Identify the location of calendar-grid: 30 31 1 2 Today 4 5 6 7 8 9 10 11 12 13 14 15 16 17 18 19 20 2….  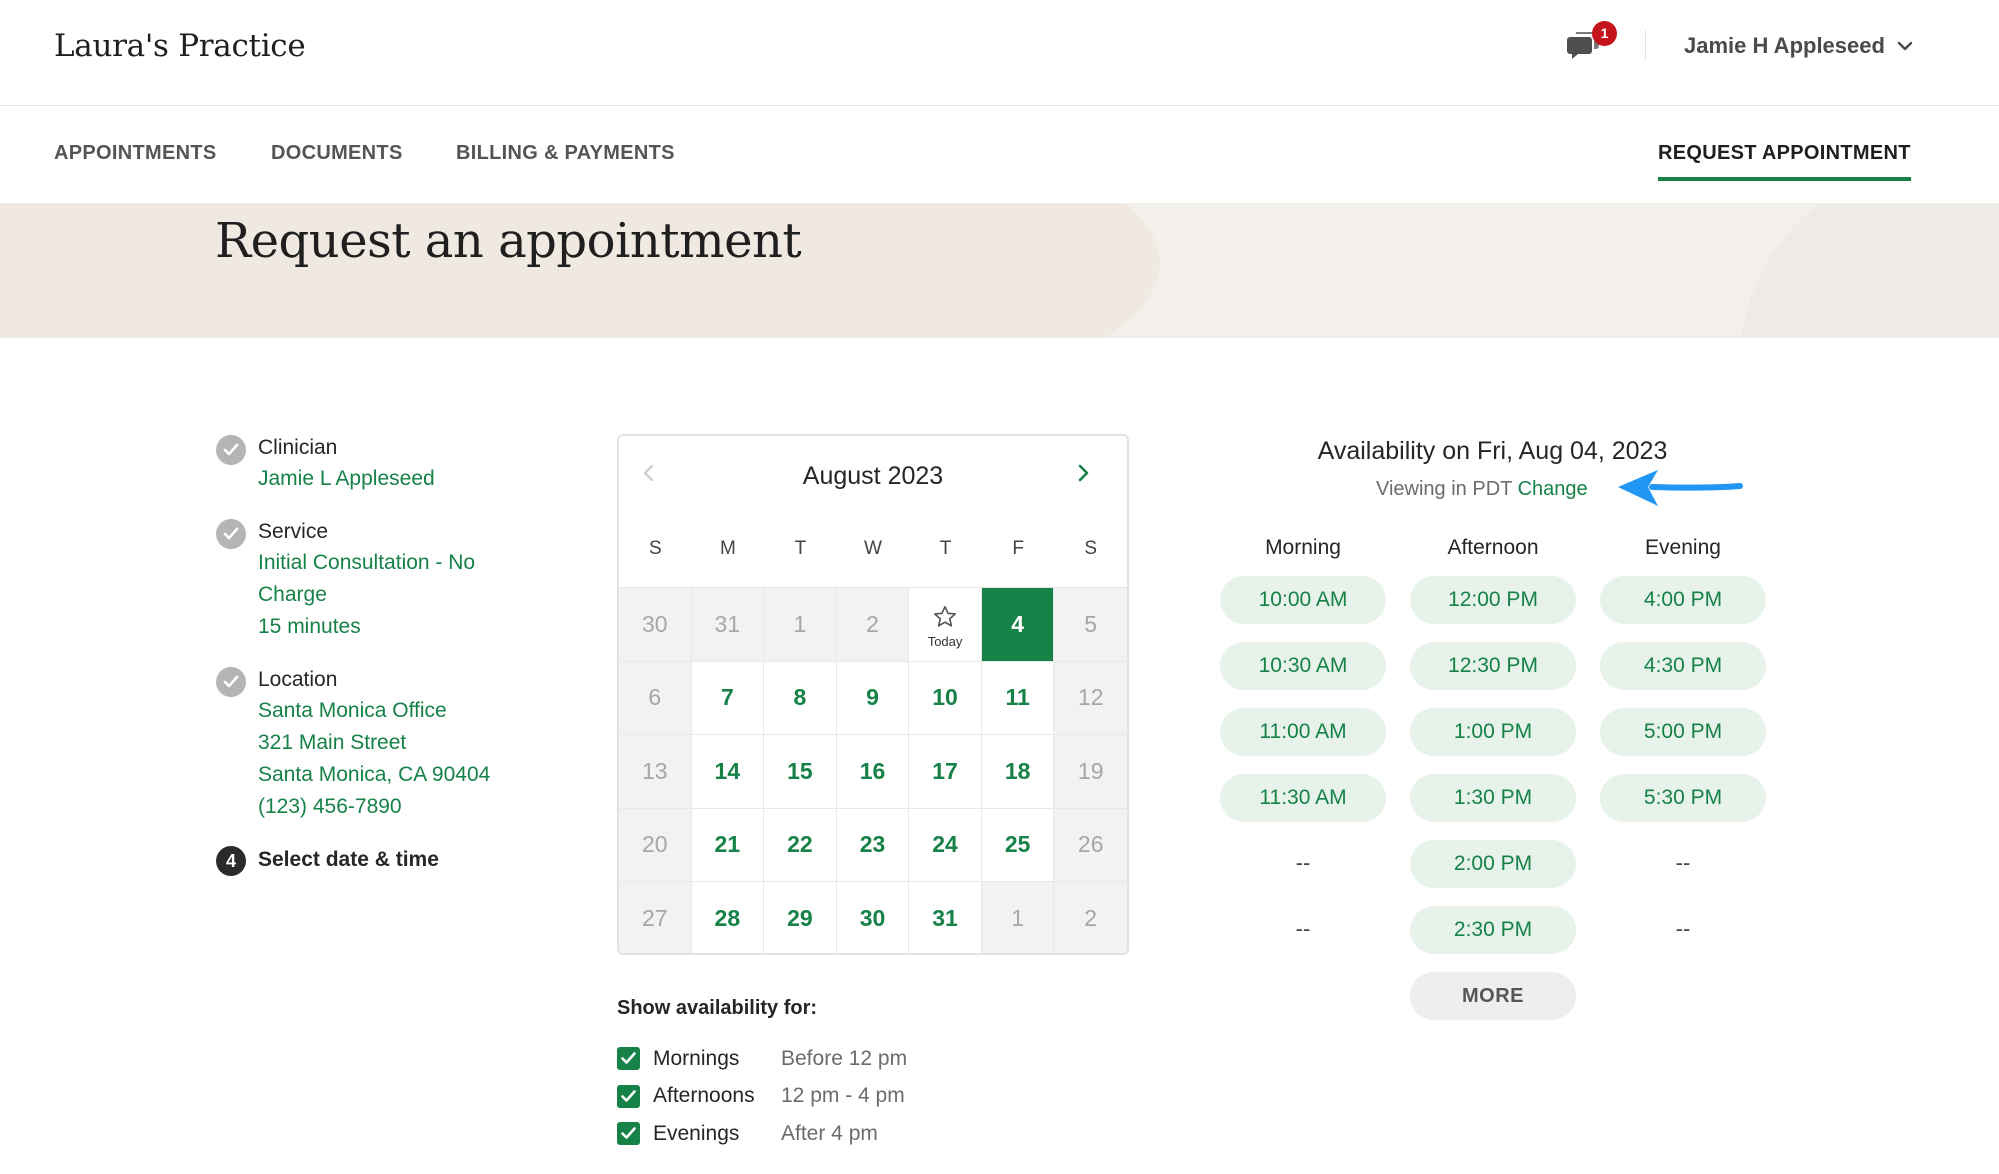
(873, 770).